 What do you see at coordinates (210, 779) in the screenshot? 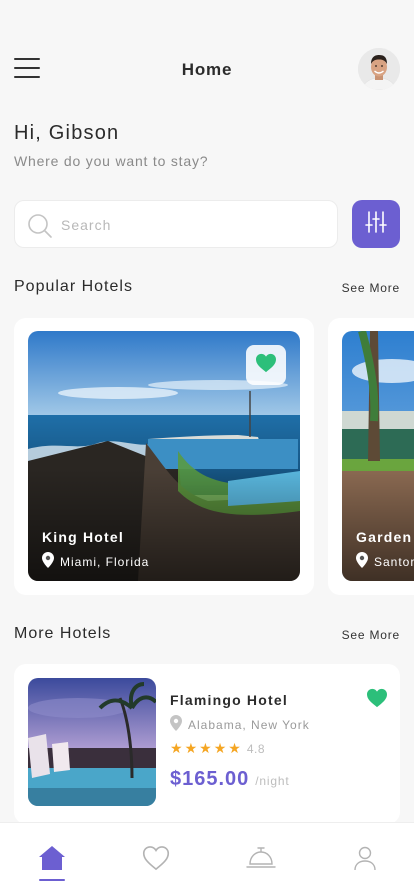
I see `price-amount: $165.00` at bounding box center [210, 779].